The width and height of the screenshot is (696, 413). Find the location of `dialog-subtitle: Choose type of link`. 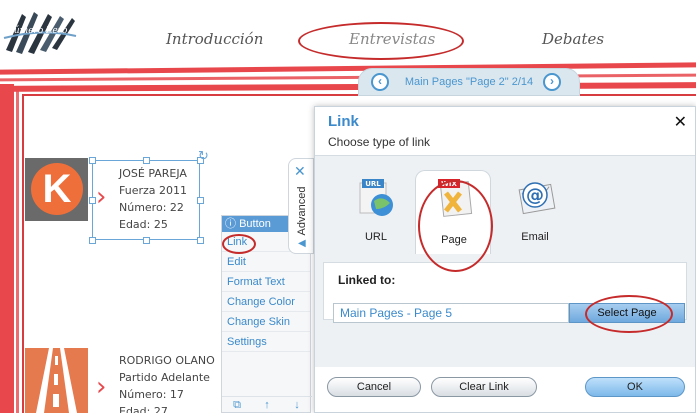

dialog-subtitle: Choose type of link is located at coordinates (379, 142).